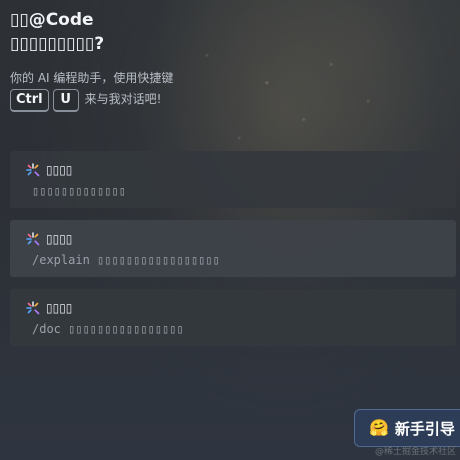  Describe the element at coordinates (57, 44) in the screenshot. I see `welcome-title-line2: ▯▯▯▯▯▯▯▯▯?` at that location.